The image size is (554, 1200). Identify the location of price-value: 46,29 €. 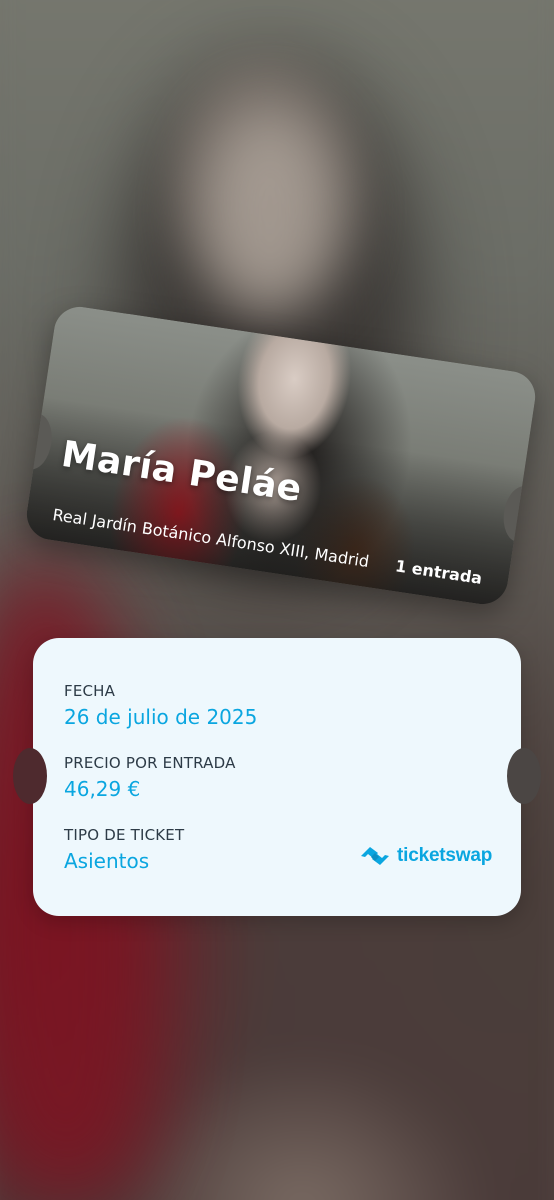
(102, 789).